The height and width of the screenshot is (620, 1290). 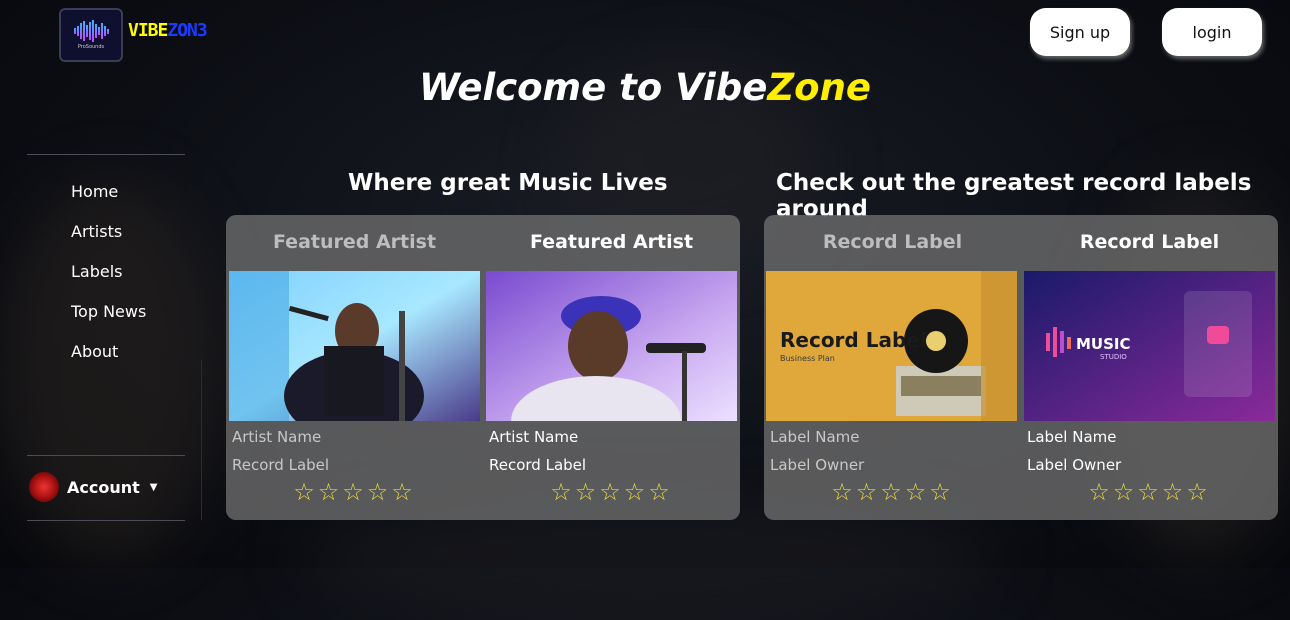 I want to click on page-title: Welcome to VibeZone, so click(x=645, y=87).